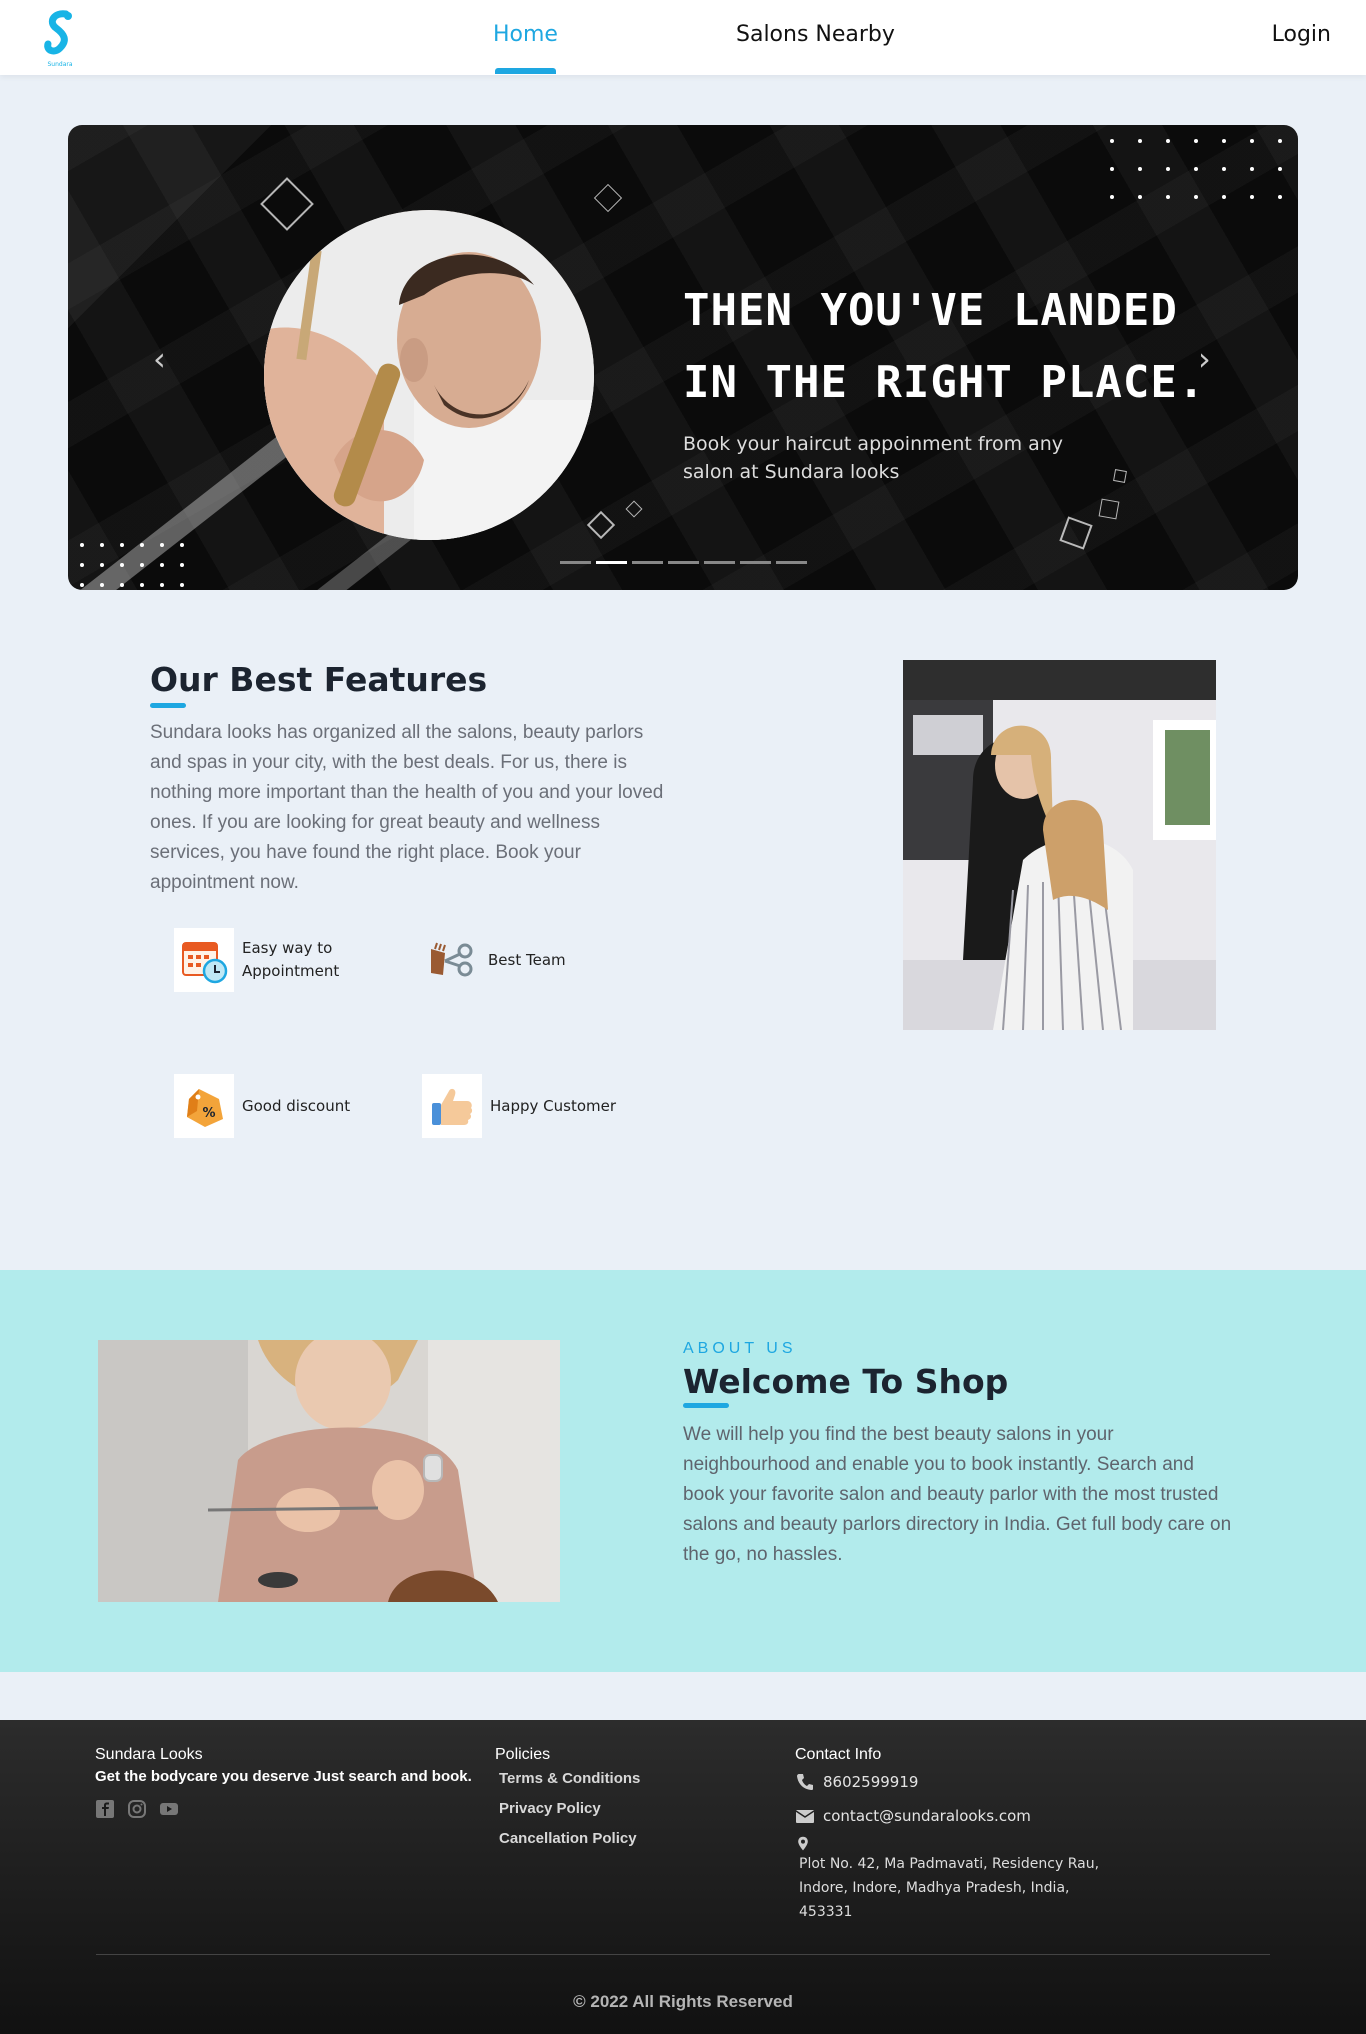 This screenshot has height=2034, width=1366. I want to click on youtube-icon, so click(169, 1809).